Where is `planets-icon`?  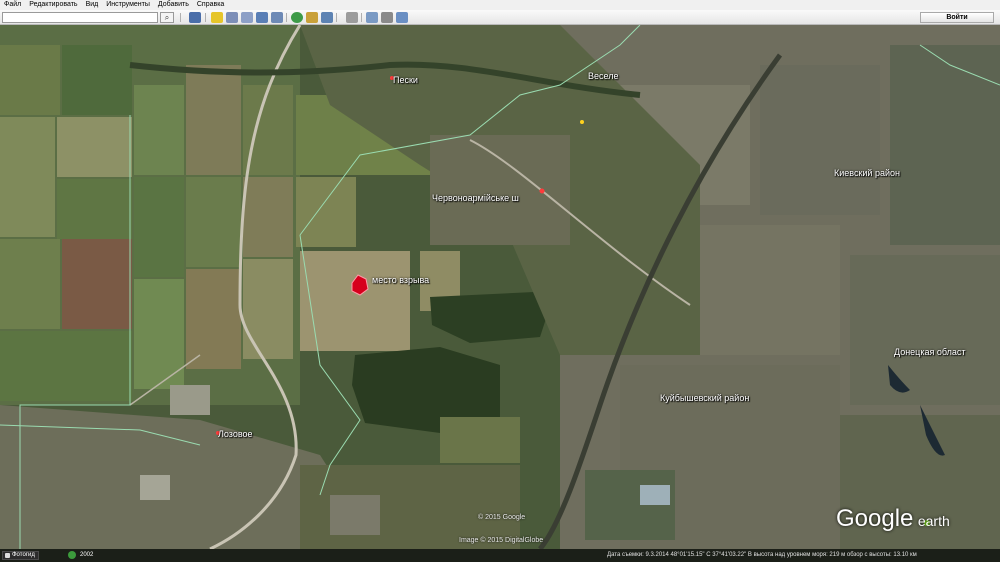
planets-icon is located at coordinates (327, 17).